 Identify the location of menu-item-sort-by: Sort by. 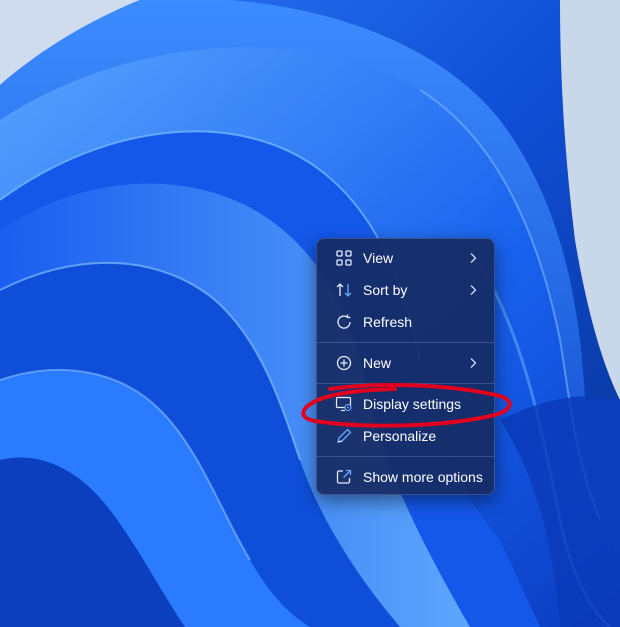
(405, 290).